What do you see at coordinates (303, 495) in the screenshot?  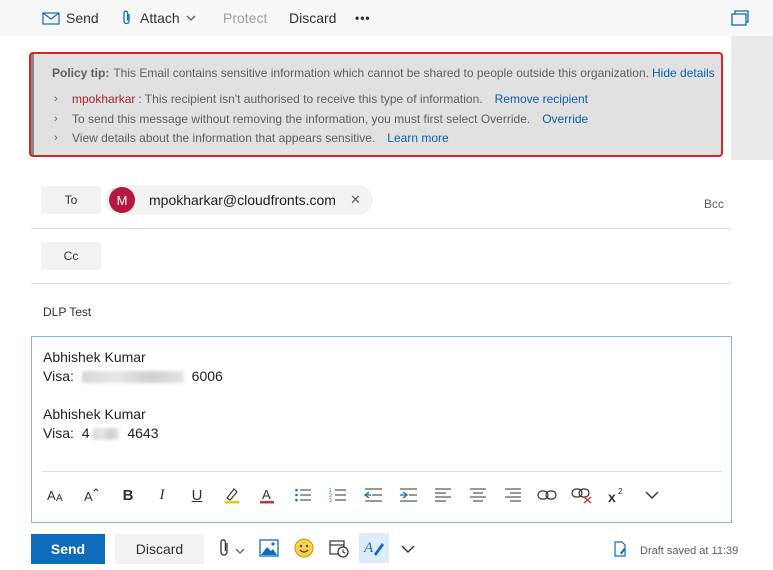 I see `bullets-icon` at bounding box center [303, 495].